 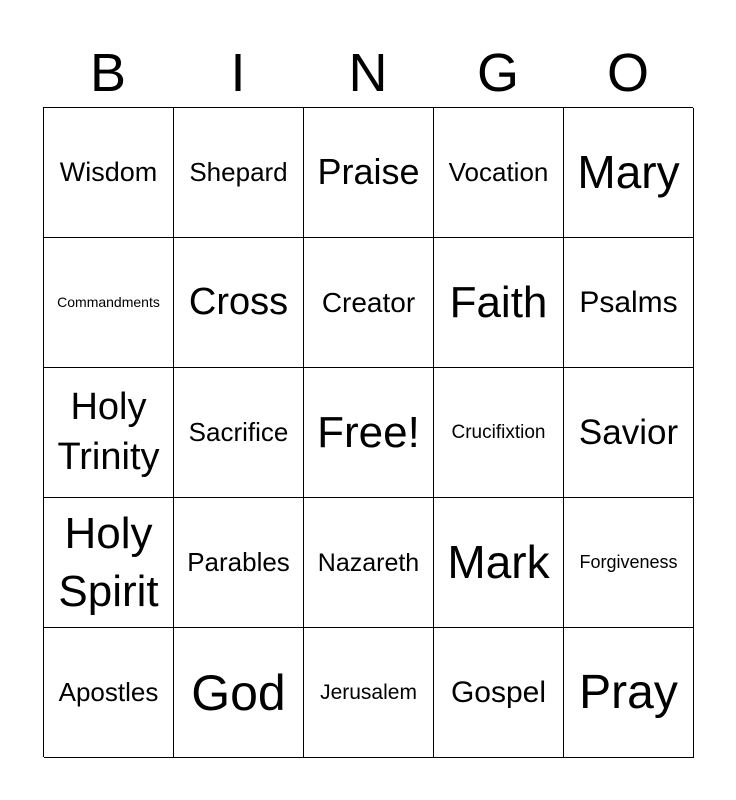 I want to click on bingo-cell: Creator, so click(x=369, y=303).